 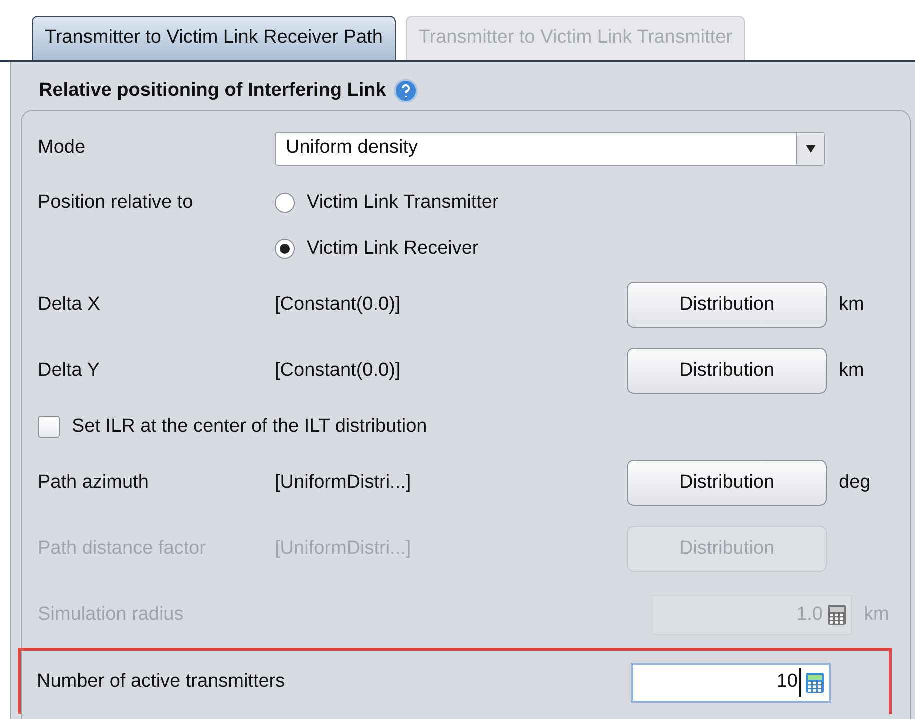 I want to click on mode-dropdown: Uniform density, so click(x=550, y=149).